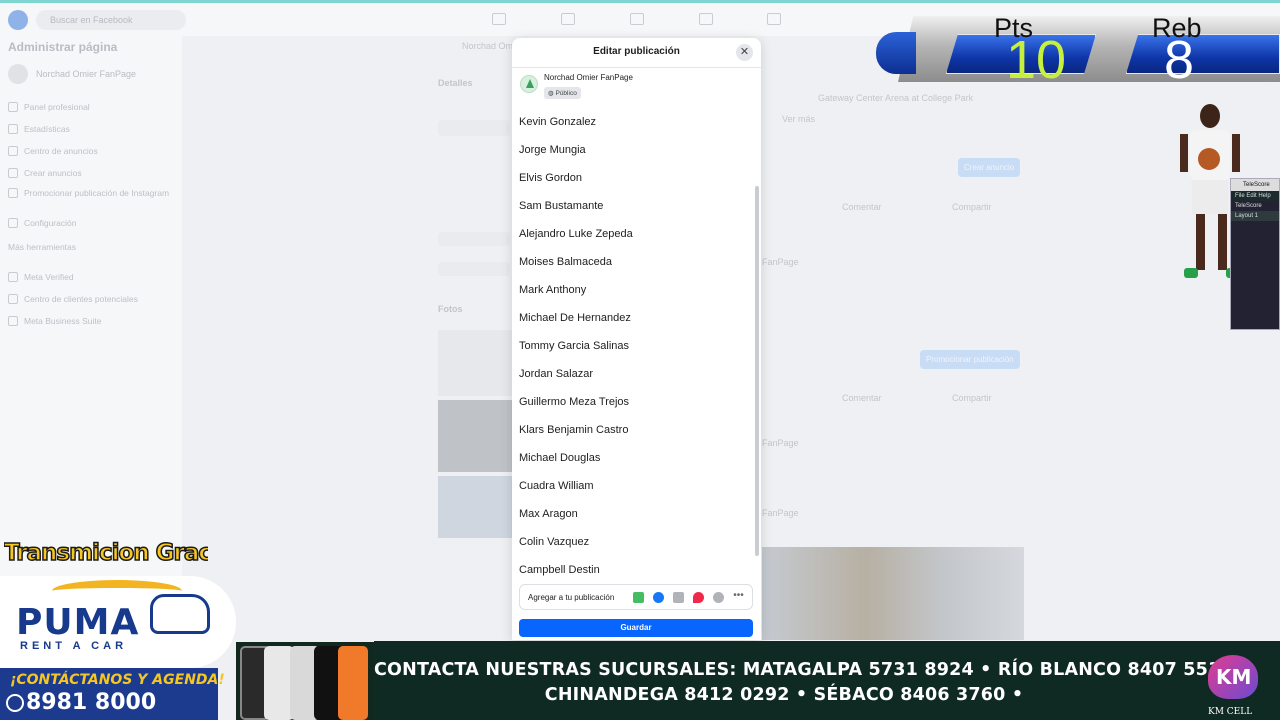 The width and height of the screenshot is (1280, 720). I want to click on sidebar-item-professional-dashboard: Panel profesional, so click(93, 107).